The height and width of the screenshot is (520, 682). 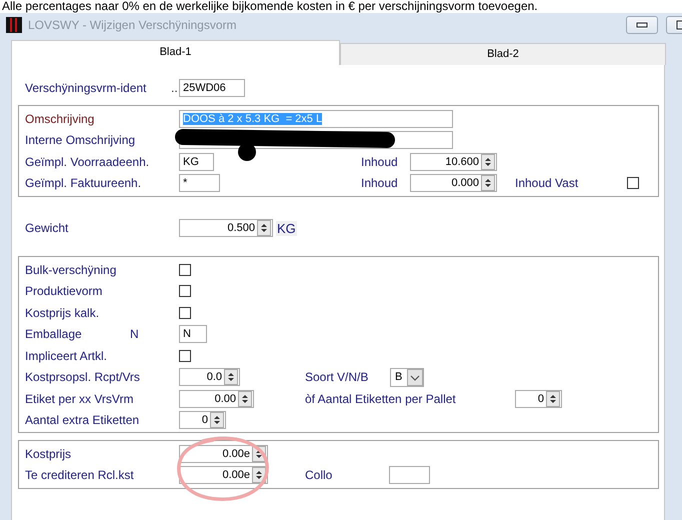 I want to click on window-title: LOVSWY - Wijzigen Verschÿningsvorm, so click(x=133, y=25).